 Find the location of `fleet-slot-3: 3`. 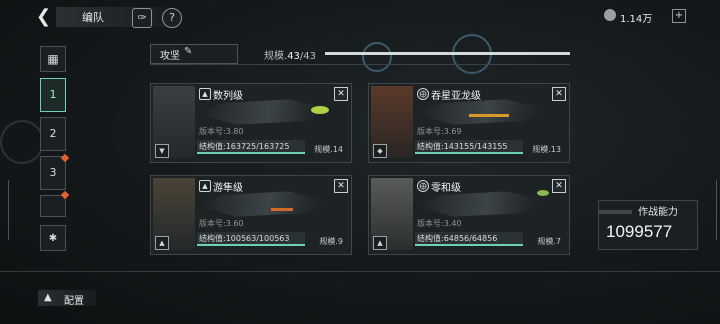

fleet-slot-3: 3 is located at coordinates (53, 173).